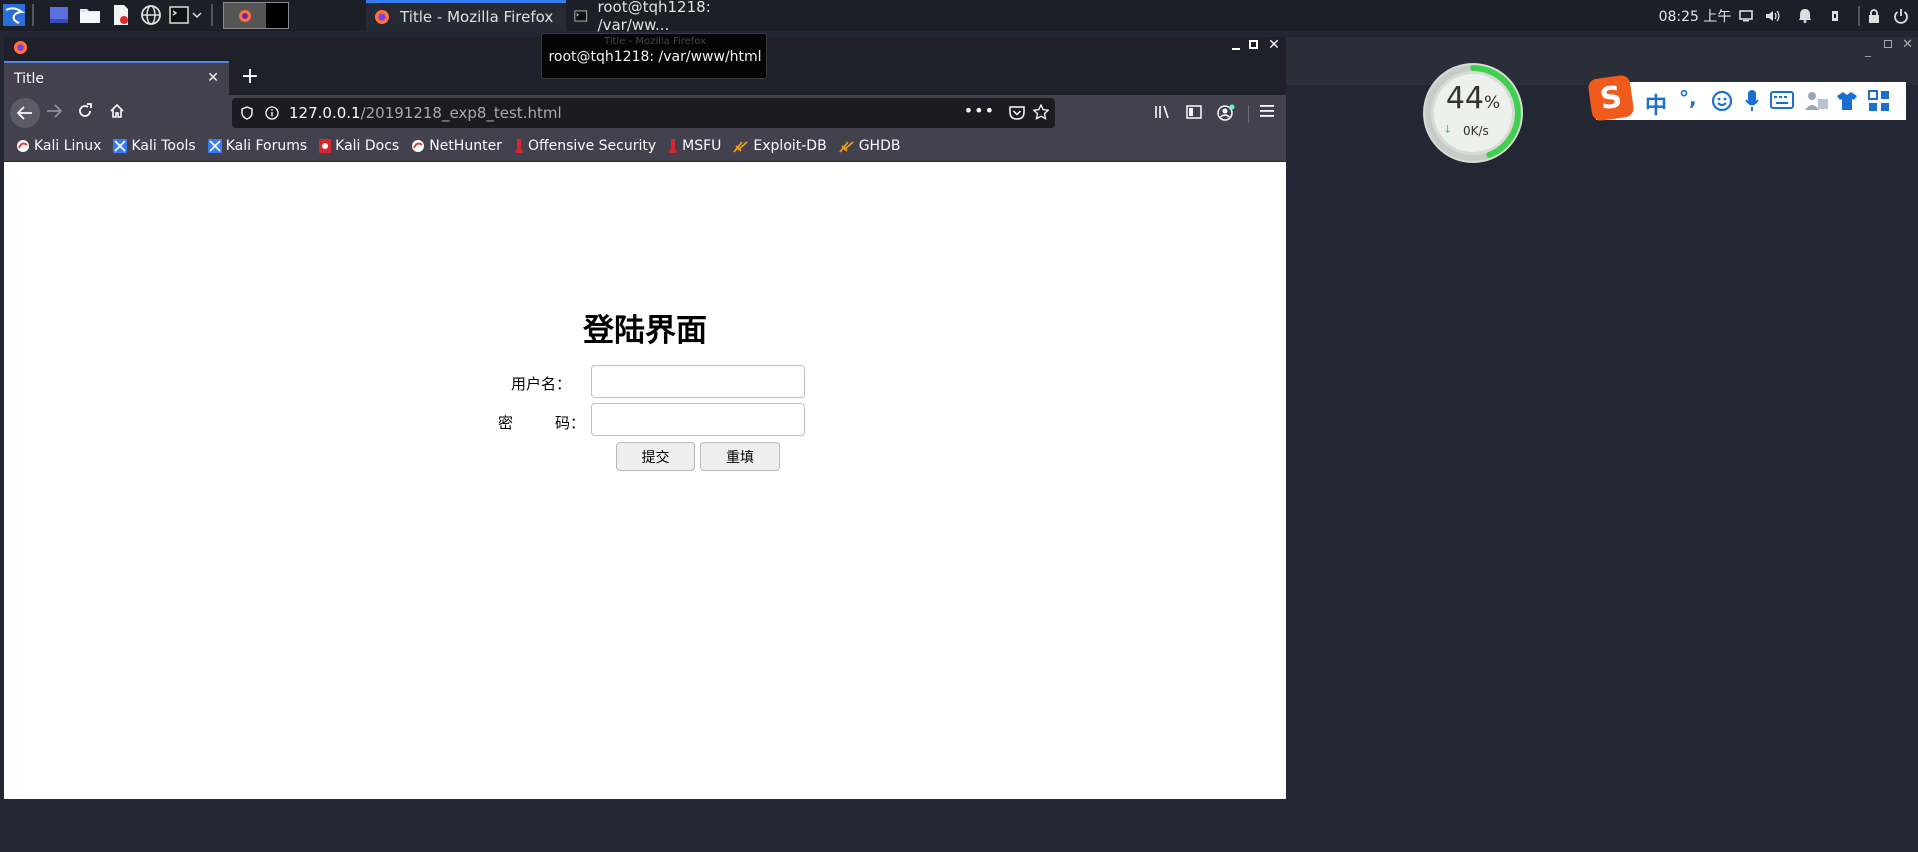 The image size is (1918, 852). I want to click on kali-forums-icon, so click(214, 146).